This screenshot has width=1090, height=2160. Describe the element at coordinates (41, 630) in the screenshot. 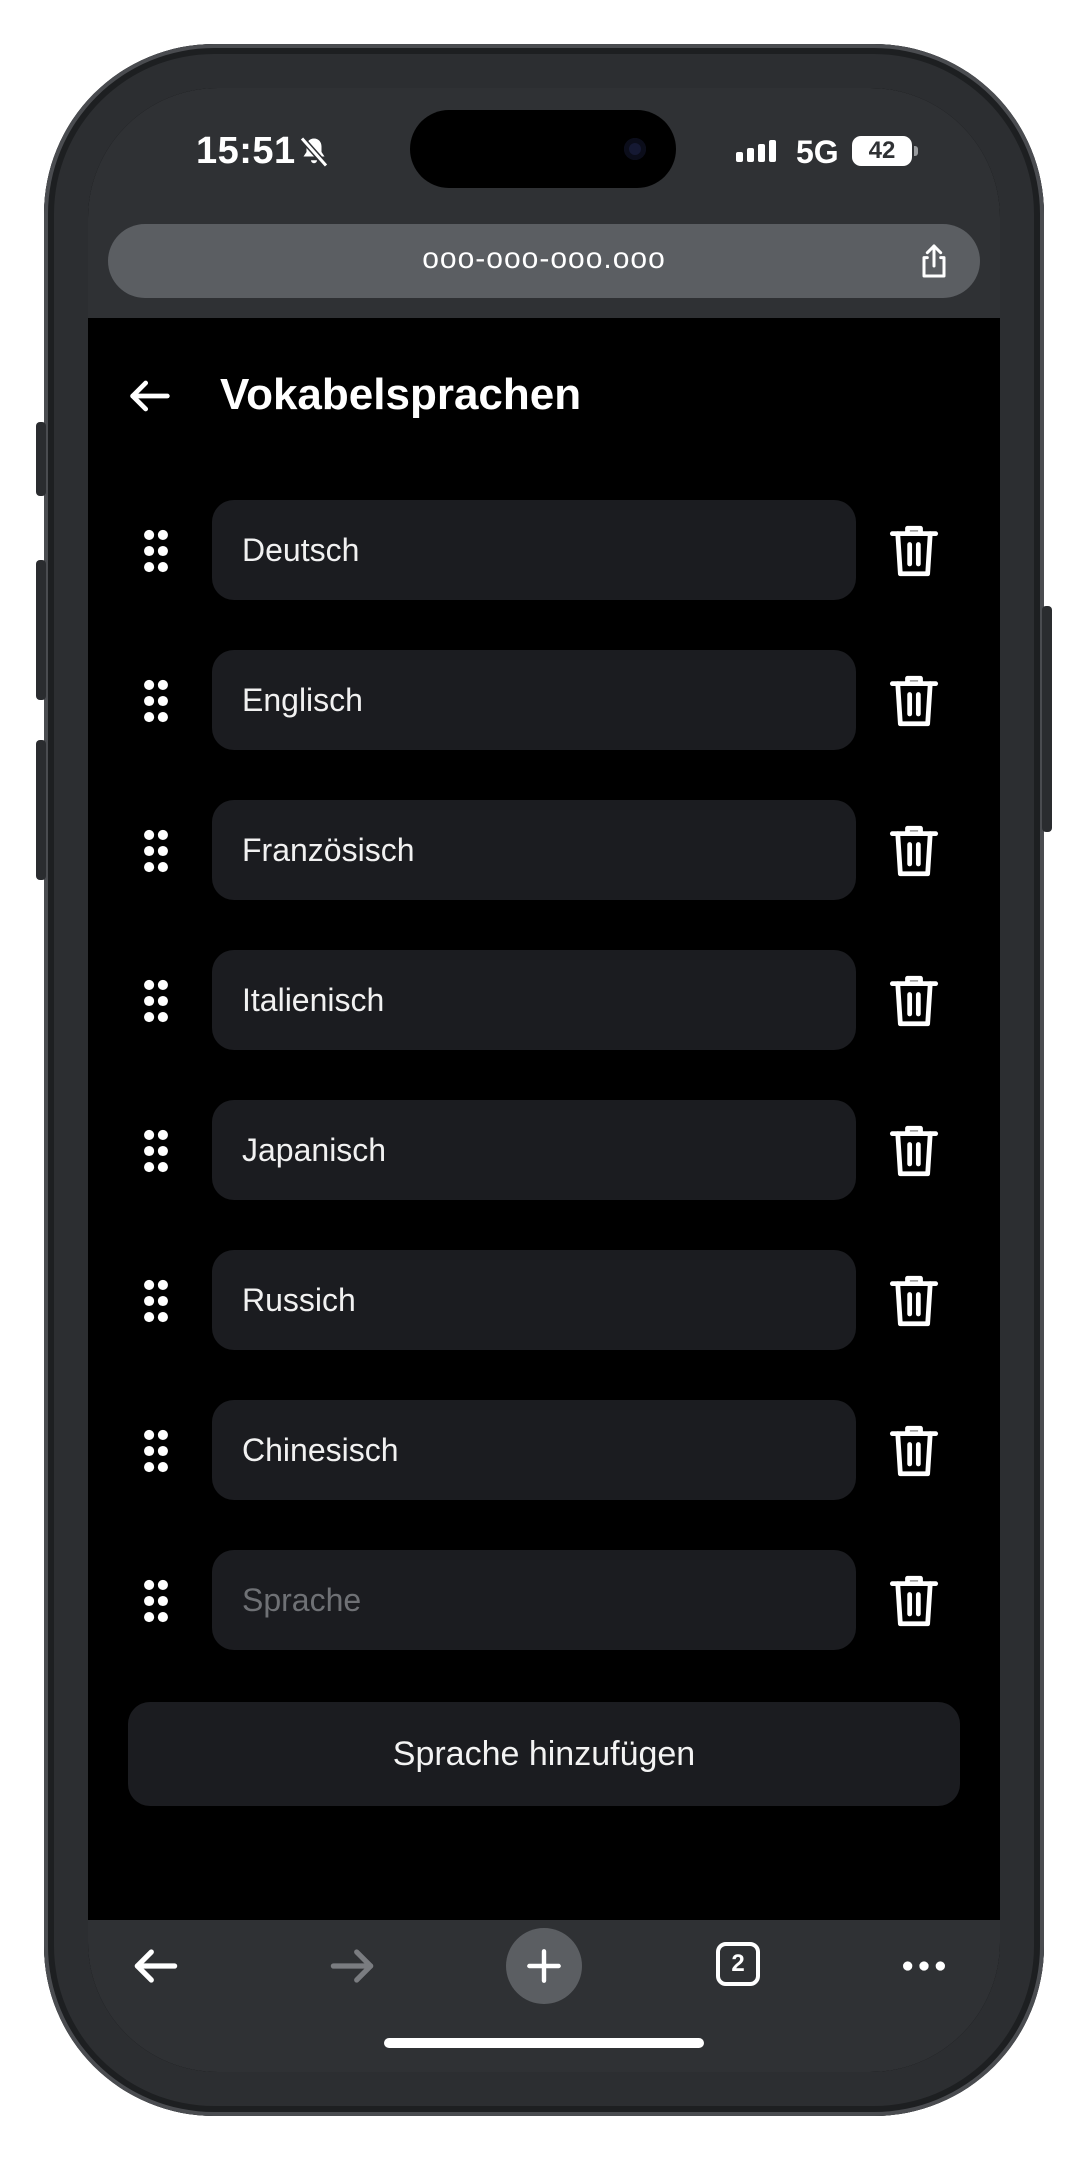

I see `volume-up-button` at that location.